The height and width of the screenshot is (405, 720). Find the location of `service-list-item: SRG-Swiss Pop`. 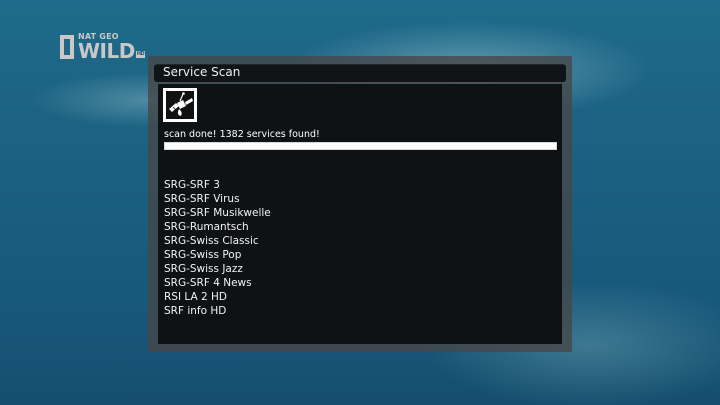

service-list-item: SRG-Swiss Pop is located at coordinates (217, 255).